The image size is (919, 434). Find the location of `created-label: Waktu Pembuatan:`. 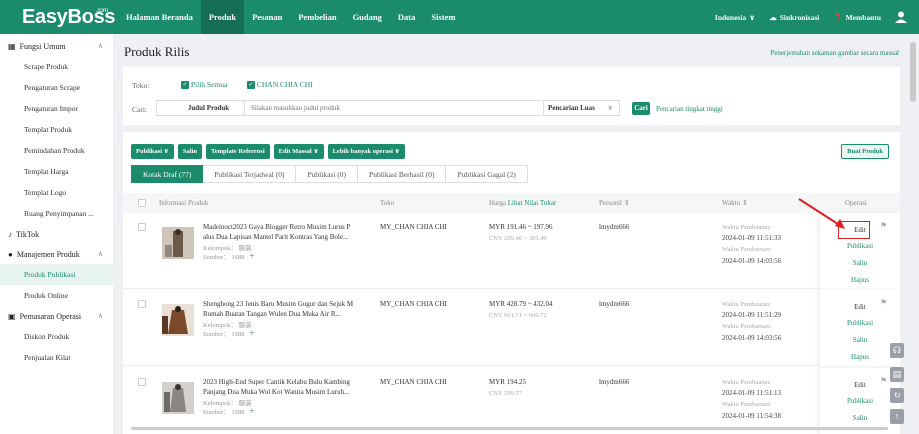

created-label: Waktu Pembuatan: is located at coordinates (747, 227).